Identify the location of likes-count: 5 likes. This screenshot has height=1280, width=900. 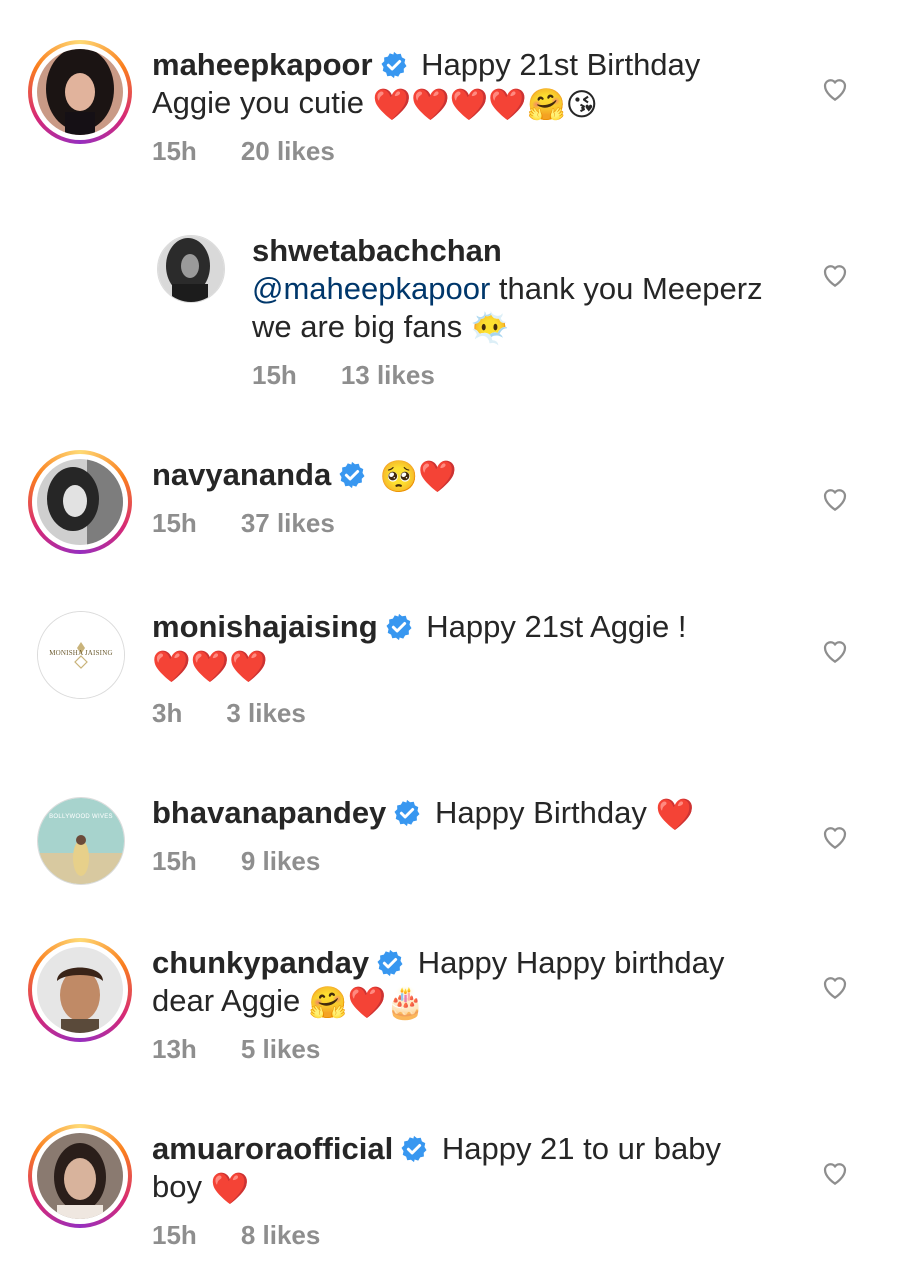
(281, 1049).